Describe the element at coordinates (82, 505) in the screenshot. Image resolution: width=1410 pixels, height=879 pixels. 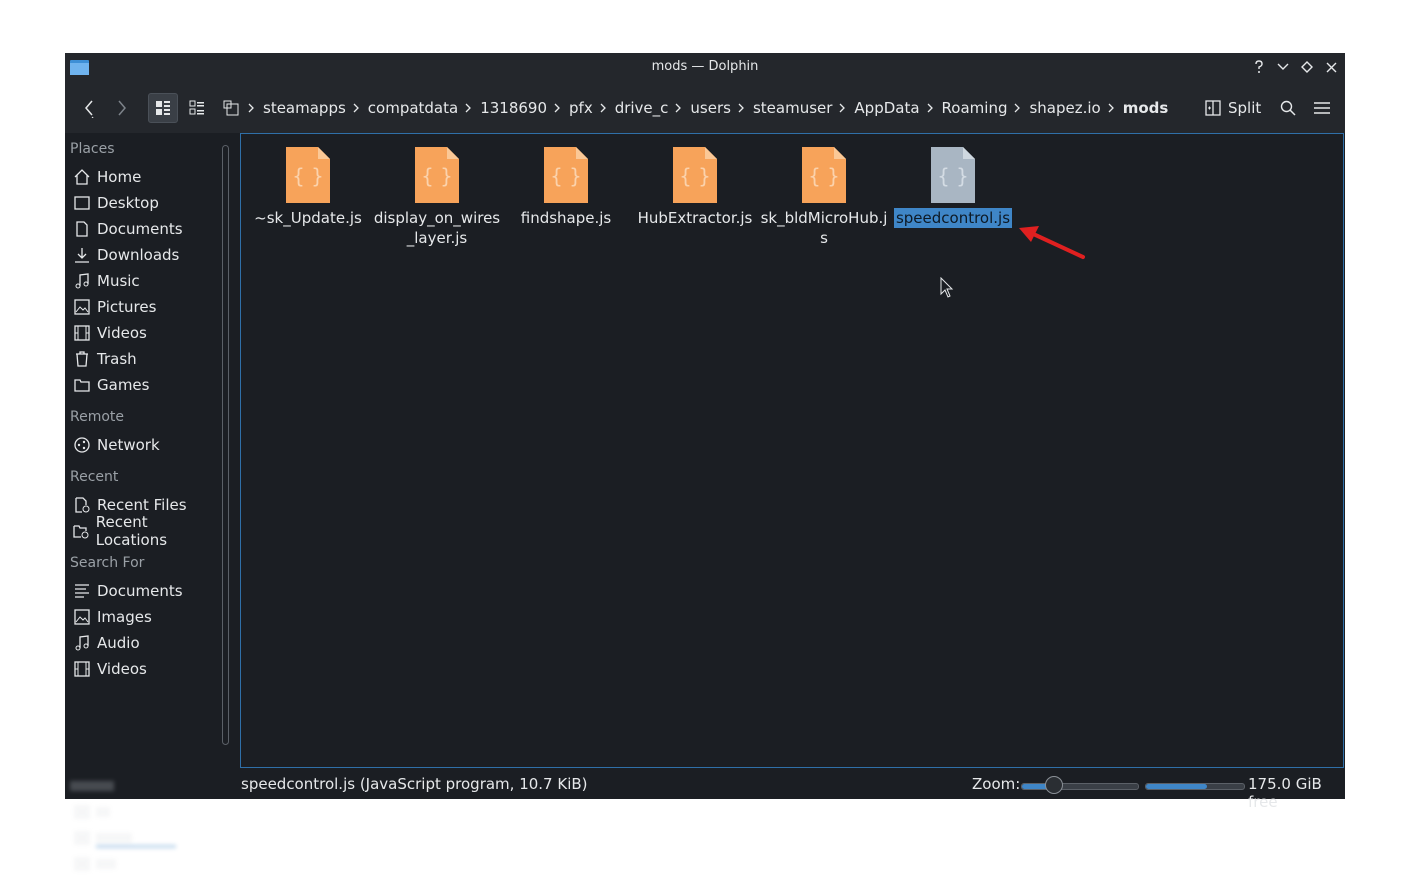
I see `recent-files-icon` at that location.